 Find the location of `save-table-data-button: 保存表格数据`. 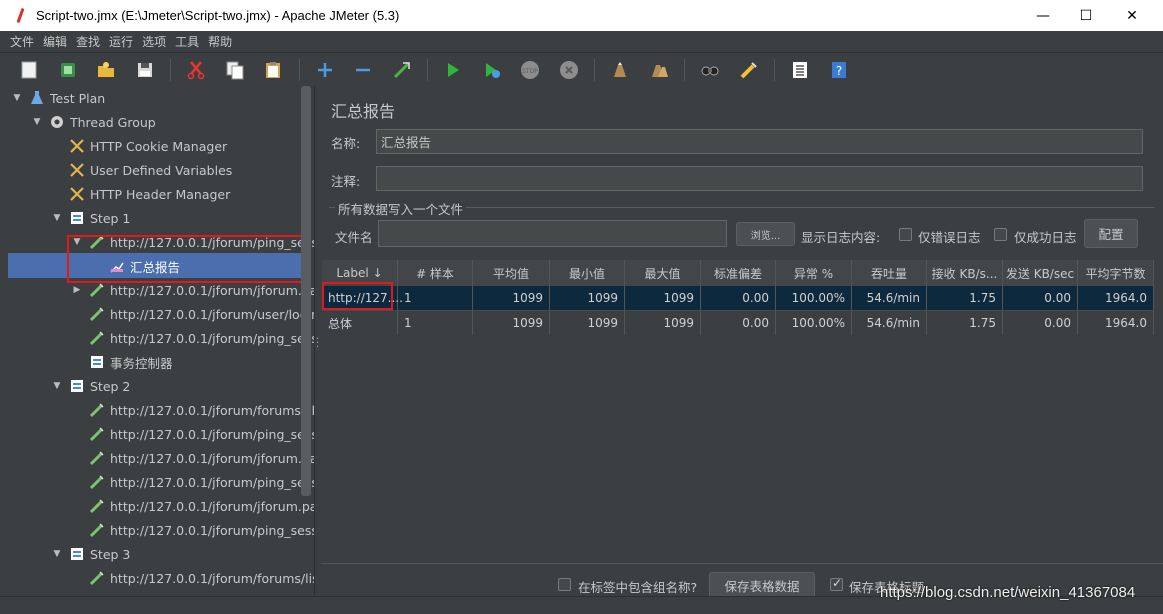

save-table-data-button: 保存表格数据 is located at coordinates (762, 585).